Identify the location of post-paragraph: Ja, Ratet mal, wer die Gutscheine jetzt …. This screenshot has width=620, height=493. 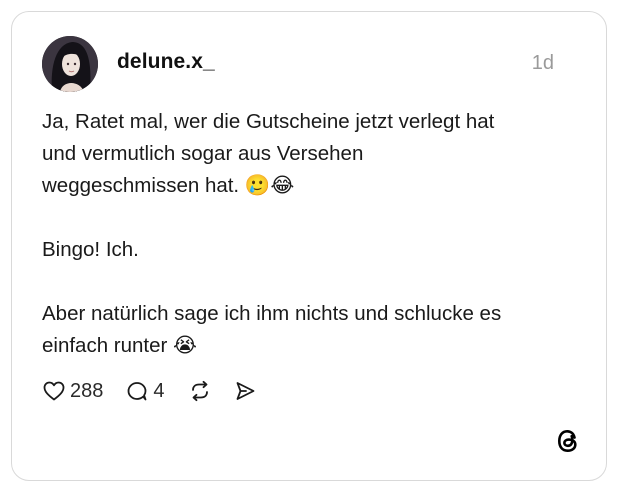
(268, 153).